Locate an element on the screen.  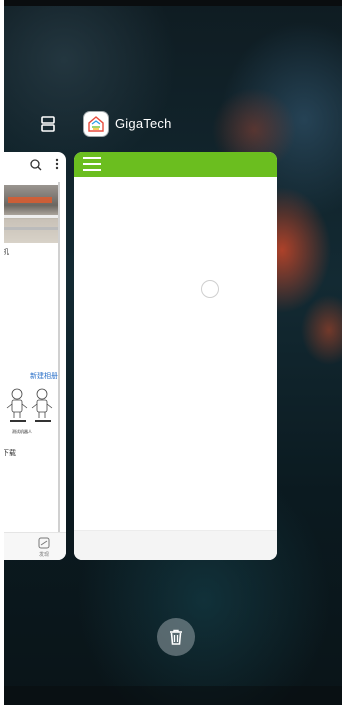
trash-icon is located at coordinates (176, 637).